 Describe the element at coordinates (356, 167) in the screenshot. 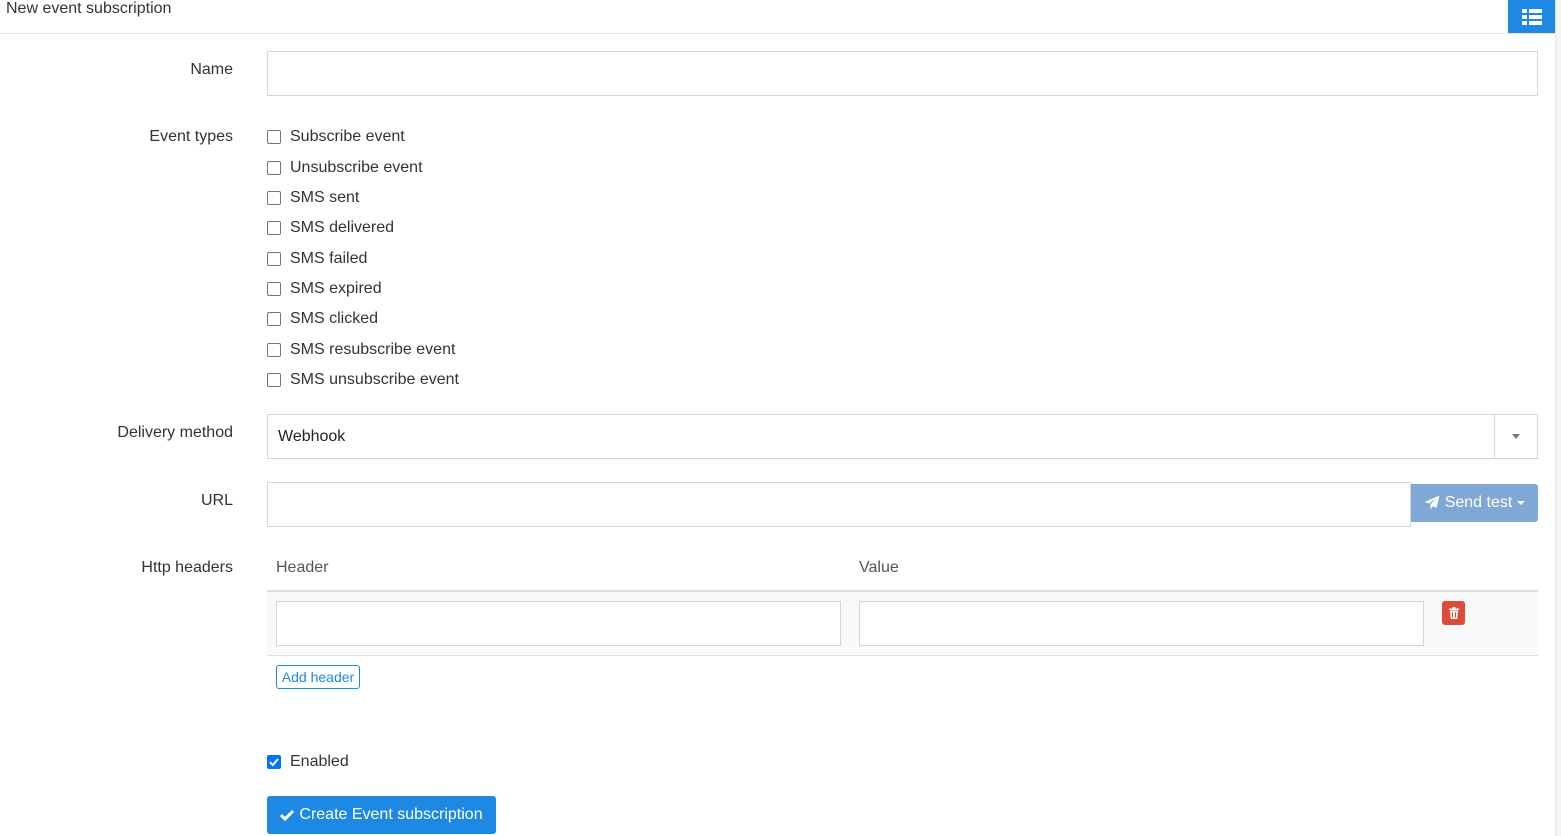

I see `checkbox-label: Unsubscribe event` at that location.